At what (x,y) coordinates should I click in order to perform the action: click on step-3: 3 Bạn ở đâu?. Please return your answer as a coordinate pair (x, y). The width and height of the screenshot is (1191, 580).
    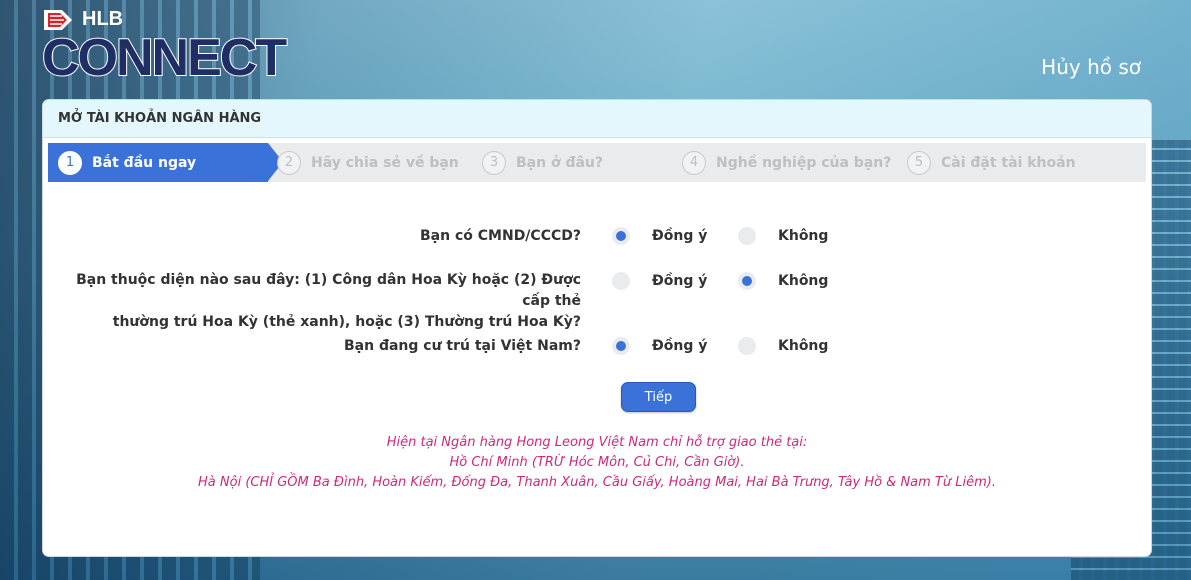
    Looking at the image, I should click on (542, 162).